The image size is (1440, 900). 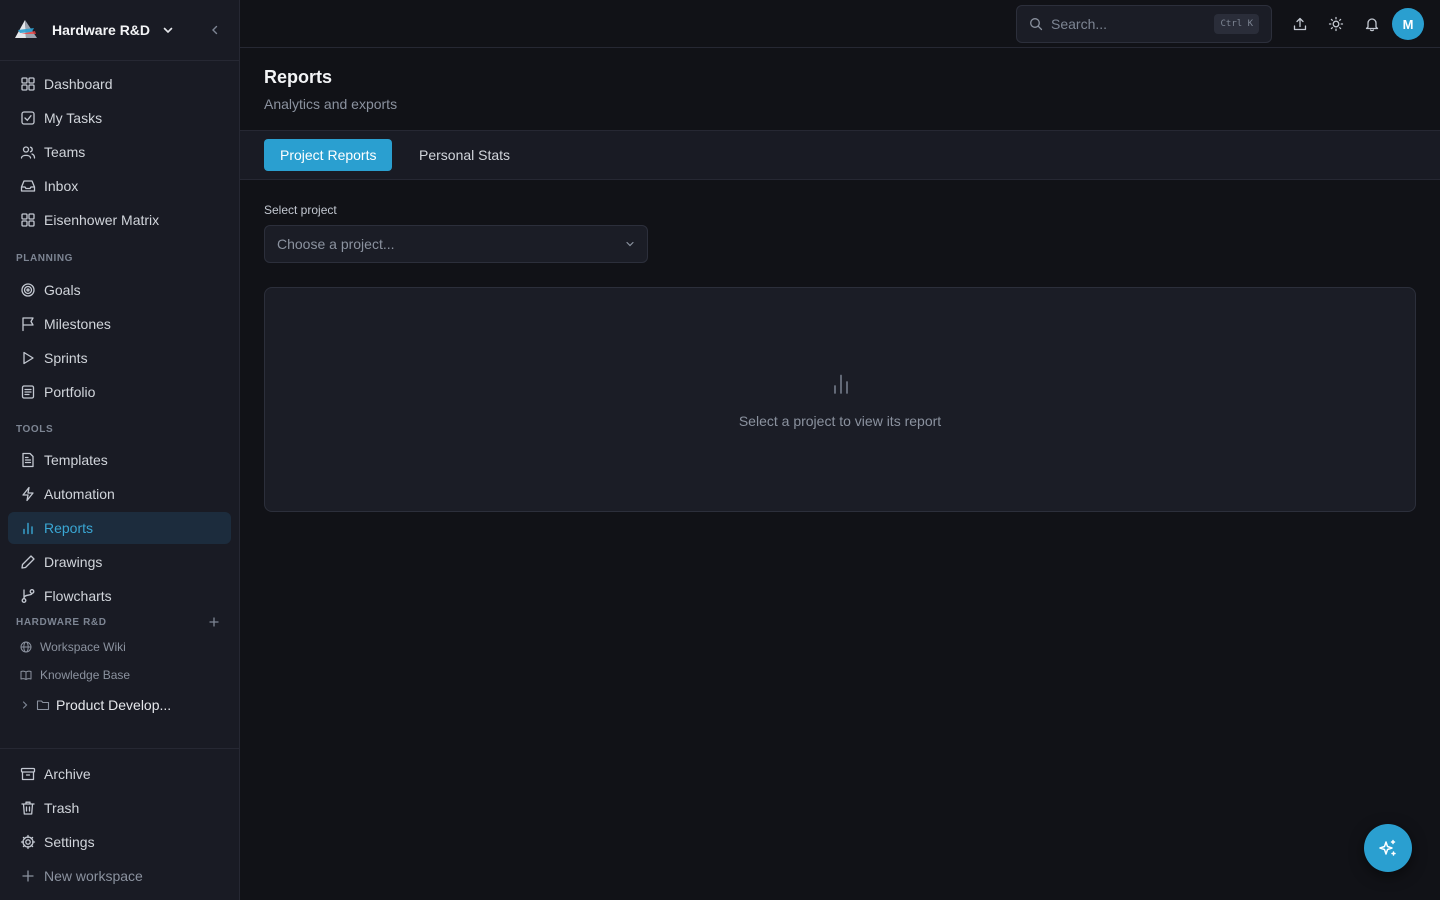 What do you see at coordinates (69, 842) in the screenshot?
I see `sidebar-item-label: Settings` at bounding box center [69, 842].